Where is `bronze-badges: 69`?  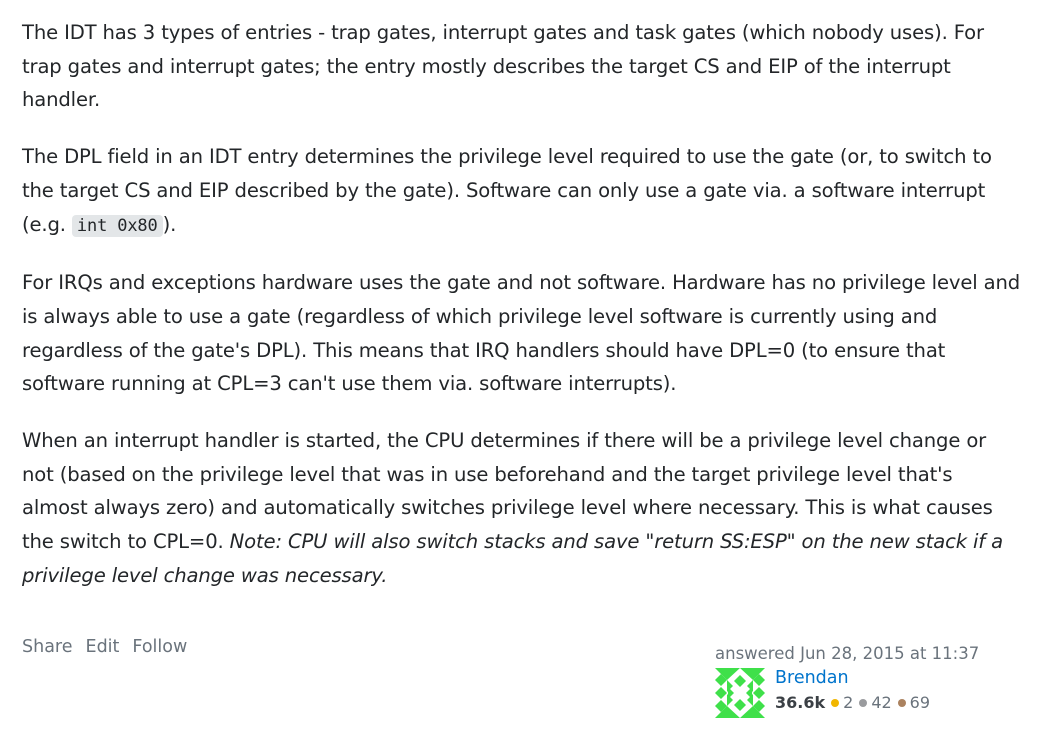 bronze-badges: 69 is located at coordinates (914, 703).